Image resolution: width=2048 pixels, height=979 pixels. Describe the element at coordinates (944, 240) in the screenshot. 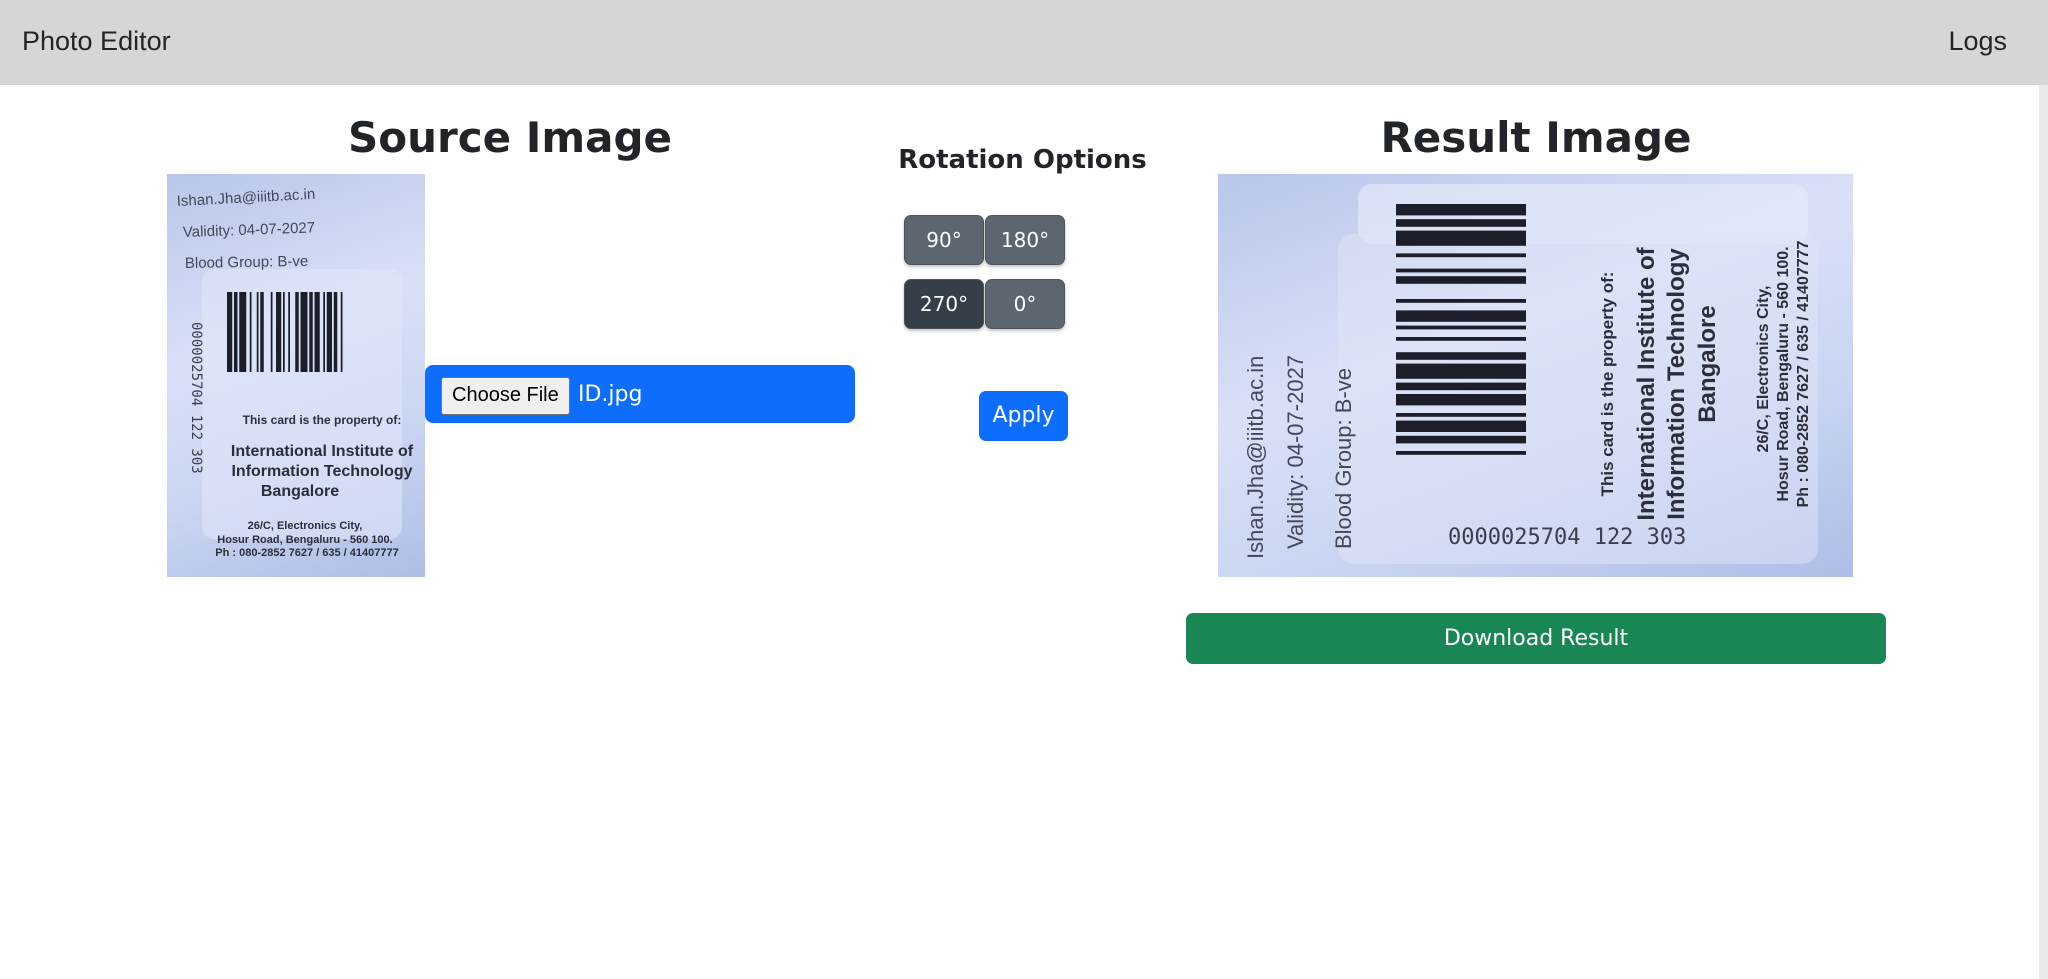

I see `rotate-90-button: 90°` at that location.